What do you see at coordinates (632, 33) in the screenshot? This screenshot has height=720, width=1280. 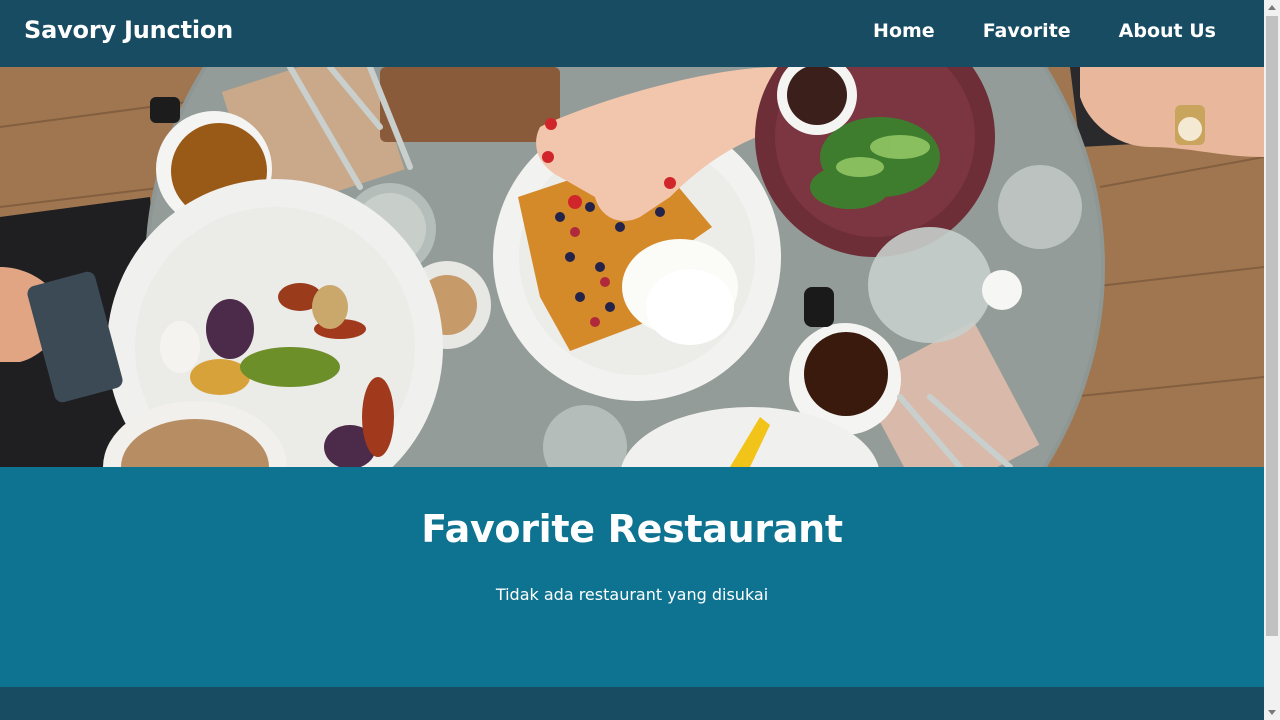 I see `app-header: Savory Junction Home Favorite About Us` at bounding box center [632, 33].